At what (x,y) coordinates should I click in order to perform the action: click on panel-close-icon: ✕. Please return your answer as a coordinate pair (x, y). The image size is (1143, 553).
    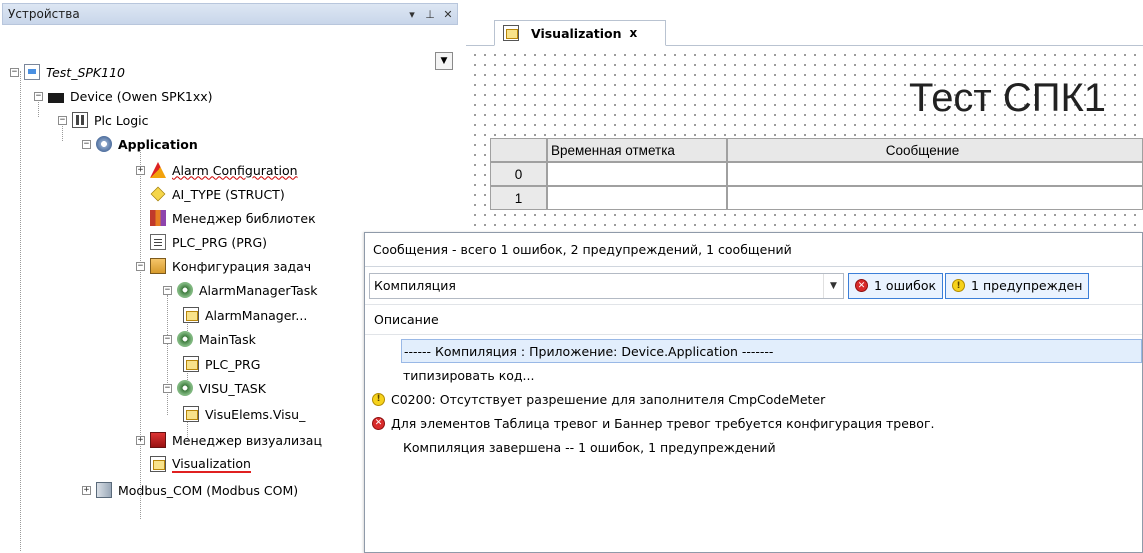
    Looking at the image, I should click on (448, 14).